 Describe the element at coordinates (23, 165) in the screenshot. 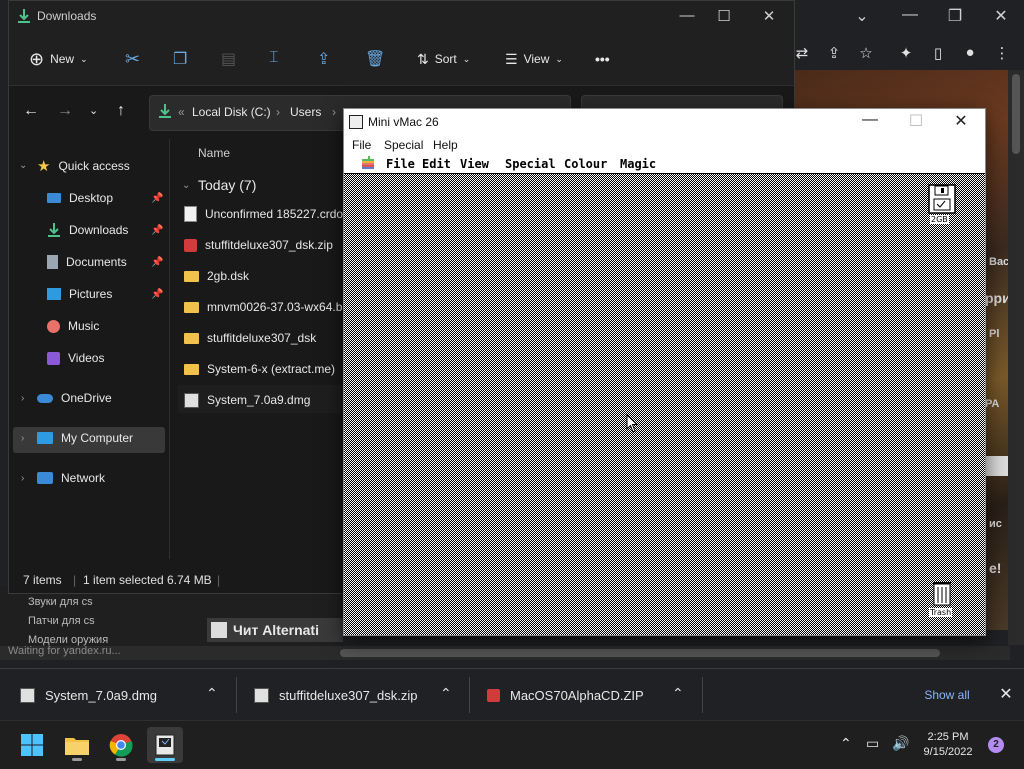

I see `expand-chevron-icon: ⌄` at that location.